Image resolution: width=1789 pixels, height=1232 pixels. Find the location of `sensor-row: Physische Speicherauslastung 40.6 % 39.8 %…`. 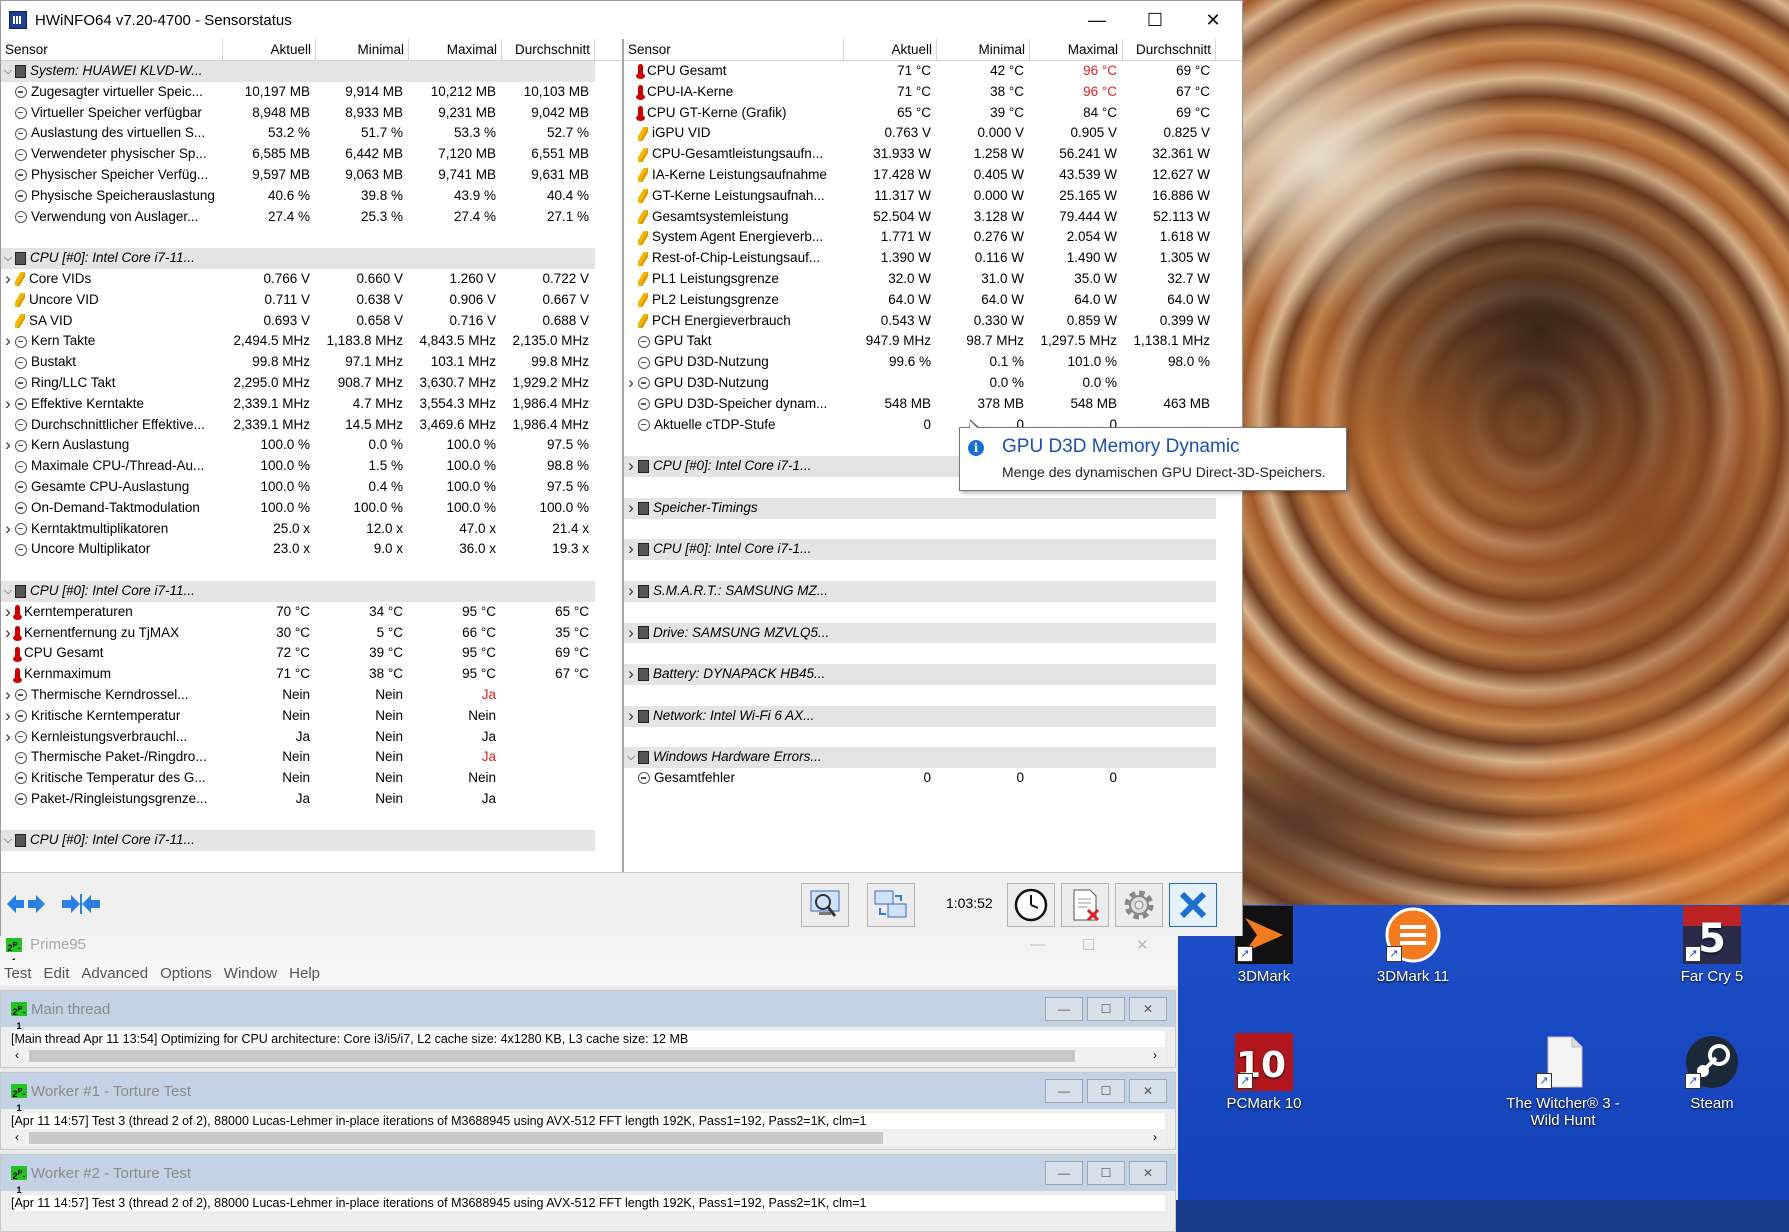

sensor-row: Physische Speicherauslastung 40.6 % 39.8 %… is located at coordinates (311, 196).